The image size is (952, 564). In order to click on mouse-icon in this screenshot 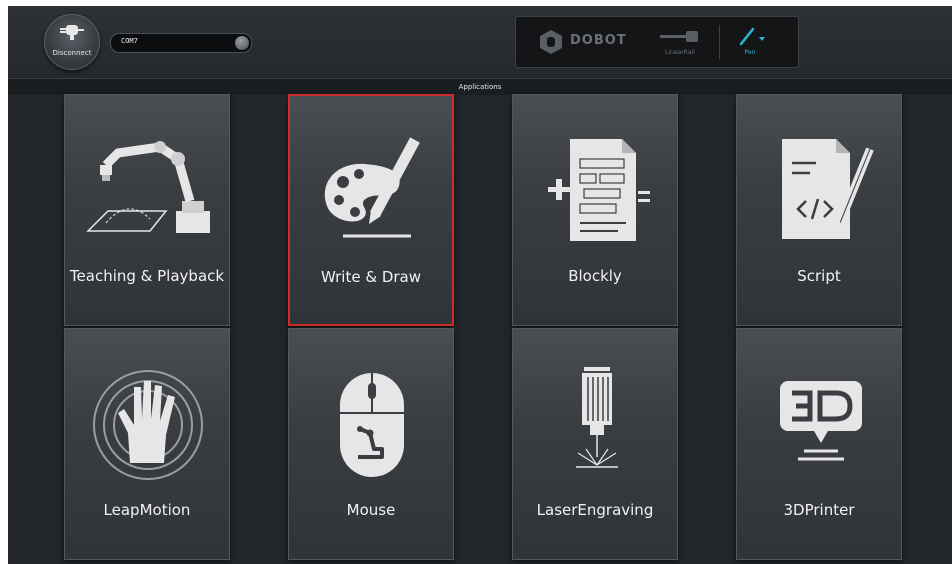, I will do `click(372, 425)`.